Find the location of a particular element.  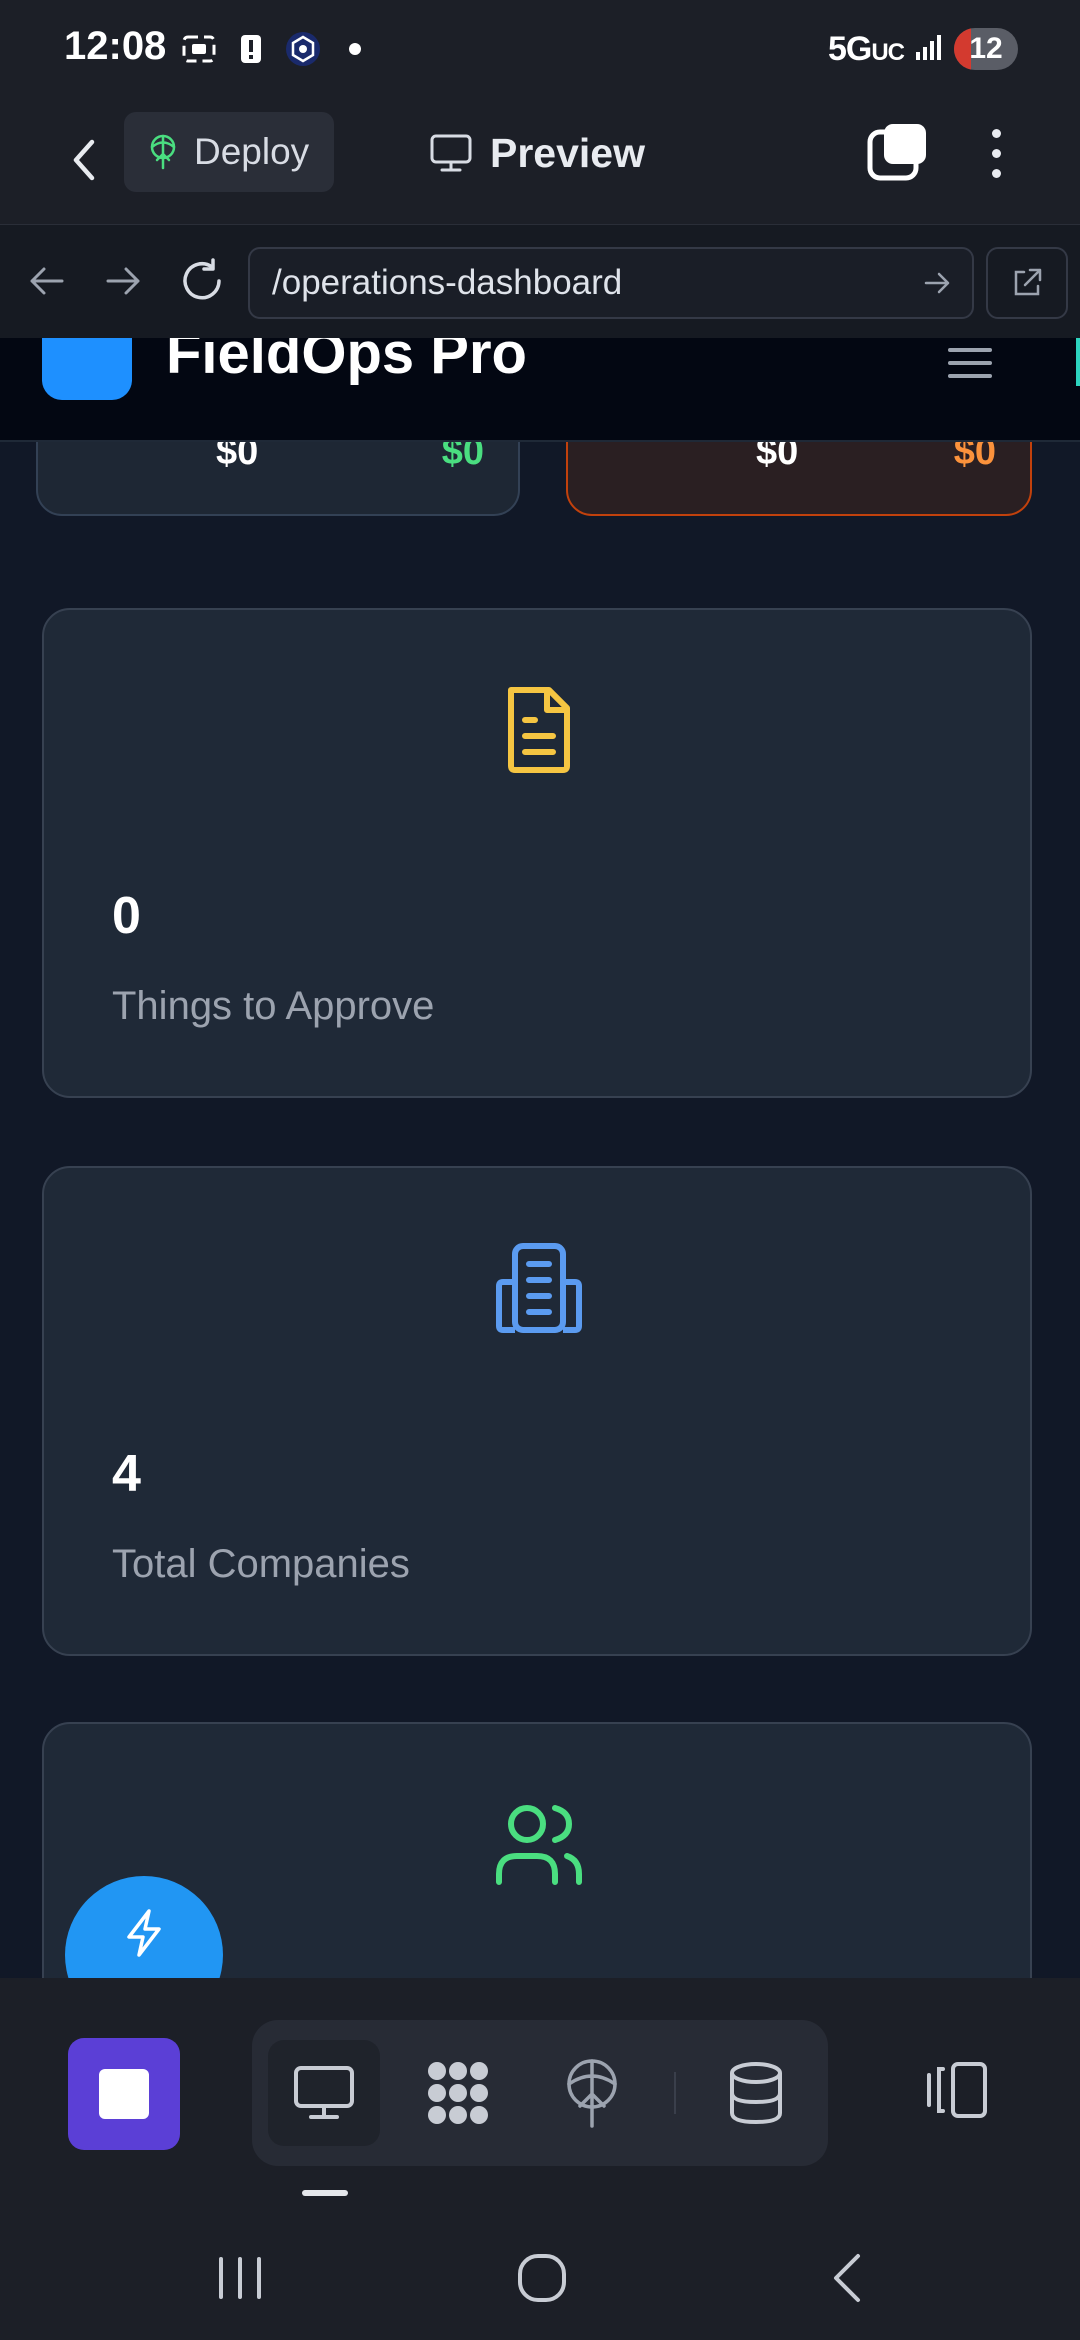

status-time: 12:08 is located at coordinates (115, 46).